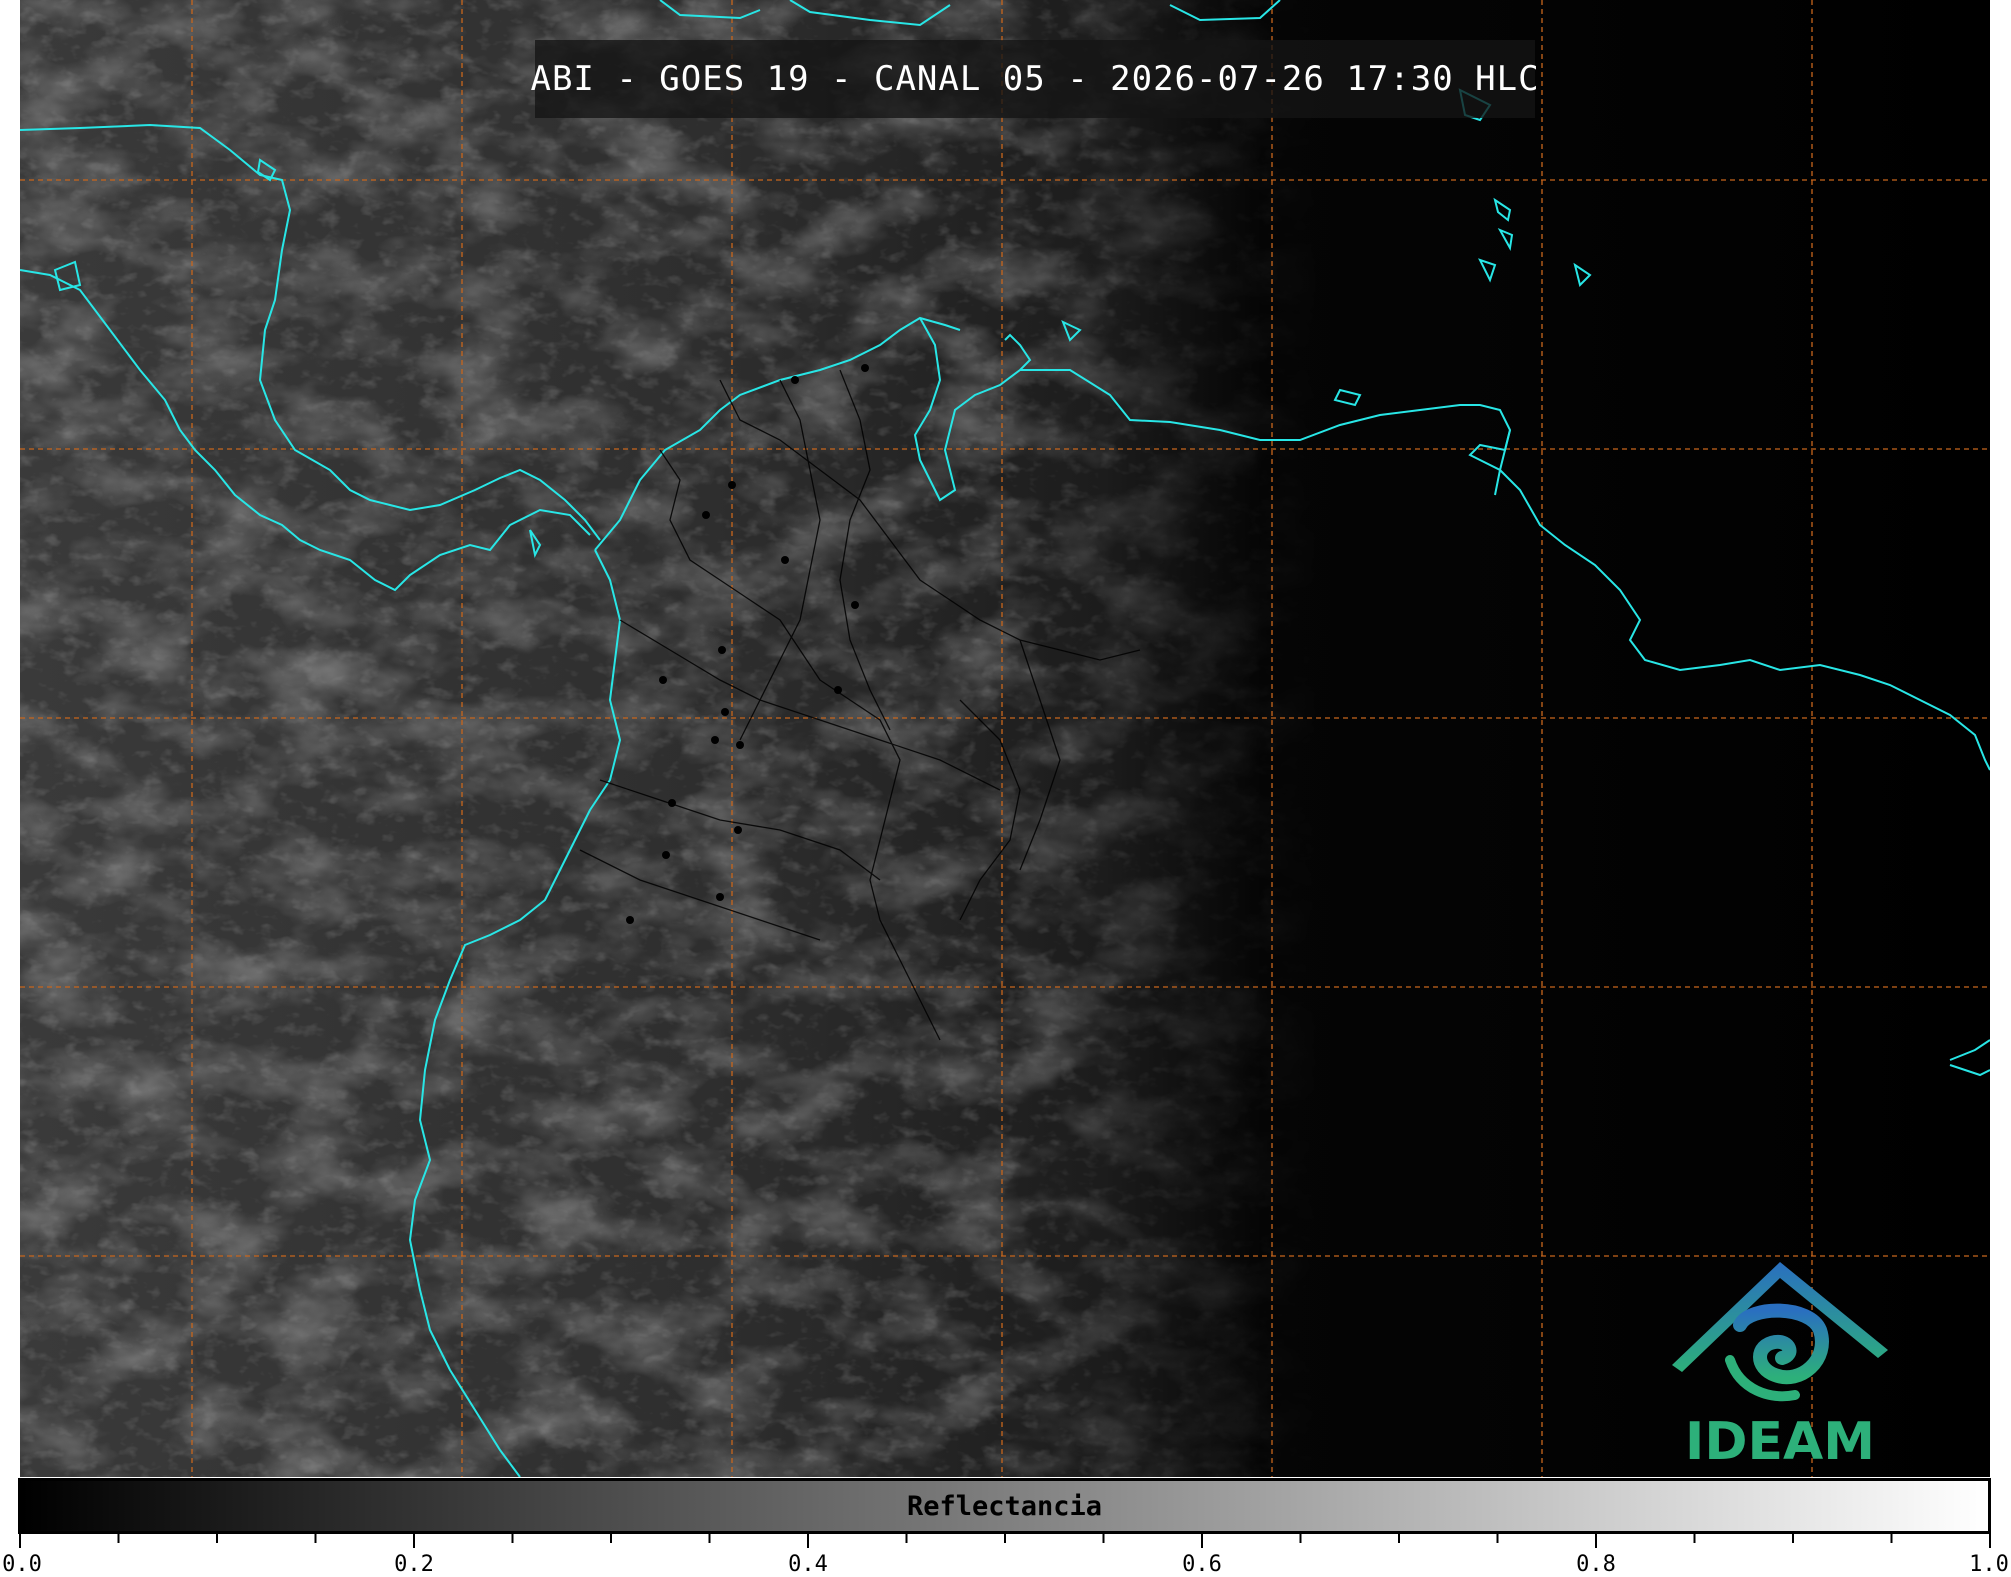 This screenshot has width=2011, height=1577. I want to click on political-borders, so click(860, 705).